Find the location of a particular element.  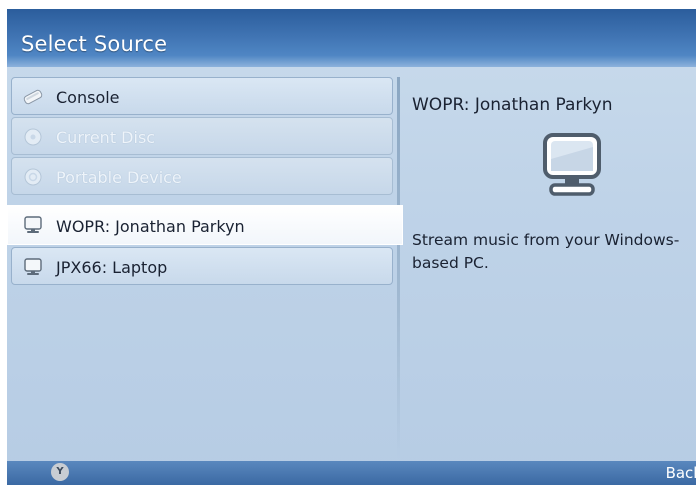

source-item-label: Console is located at coordinates (88, 97).